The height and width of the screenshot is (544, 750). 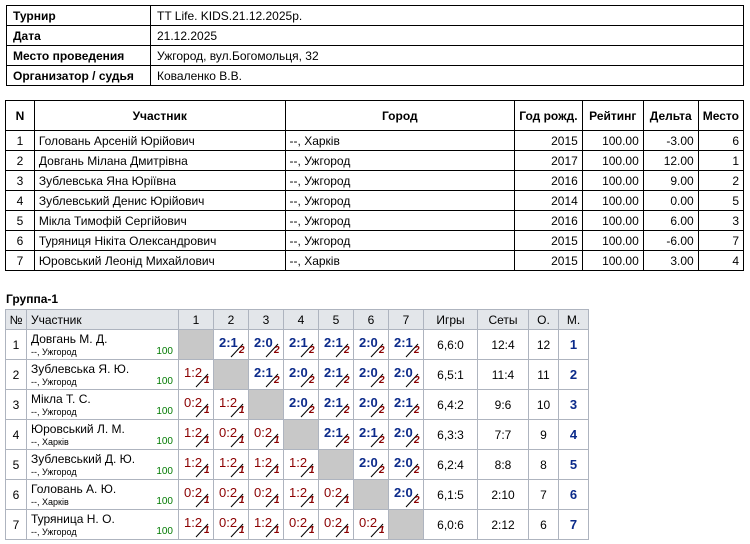 I want to click on player-name: Зублевський Д. Ю., so click(x=83, y=459).